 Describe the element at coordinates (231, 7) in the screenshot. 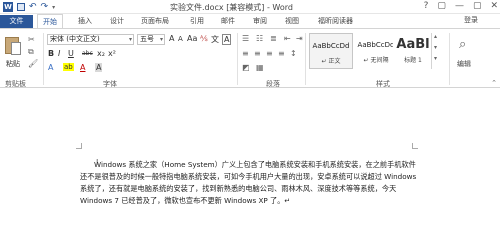

I see `window-title: 实验文件.docx [兼容模式] - Word` at that location.